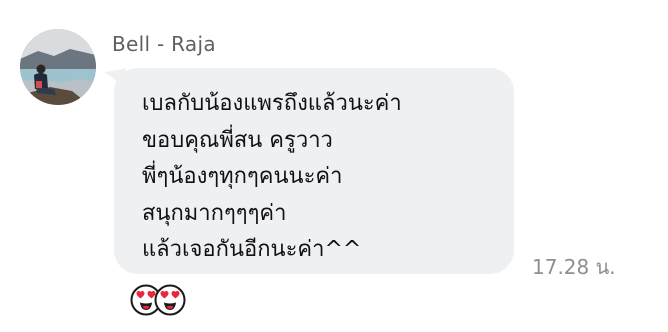  Describe the element at coordinates (214, 213) in the screenshot. I see `message-line: สนุกมากๆๆๆค่า` at that location.